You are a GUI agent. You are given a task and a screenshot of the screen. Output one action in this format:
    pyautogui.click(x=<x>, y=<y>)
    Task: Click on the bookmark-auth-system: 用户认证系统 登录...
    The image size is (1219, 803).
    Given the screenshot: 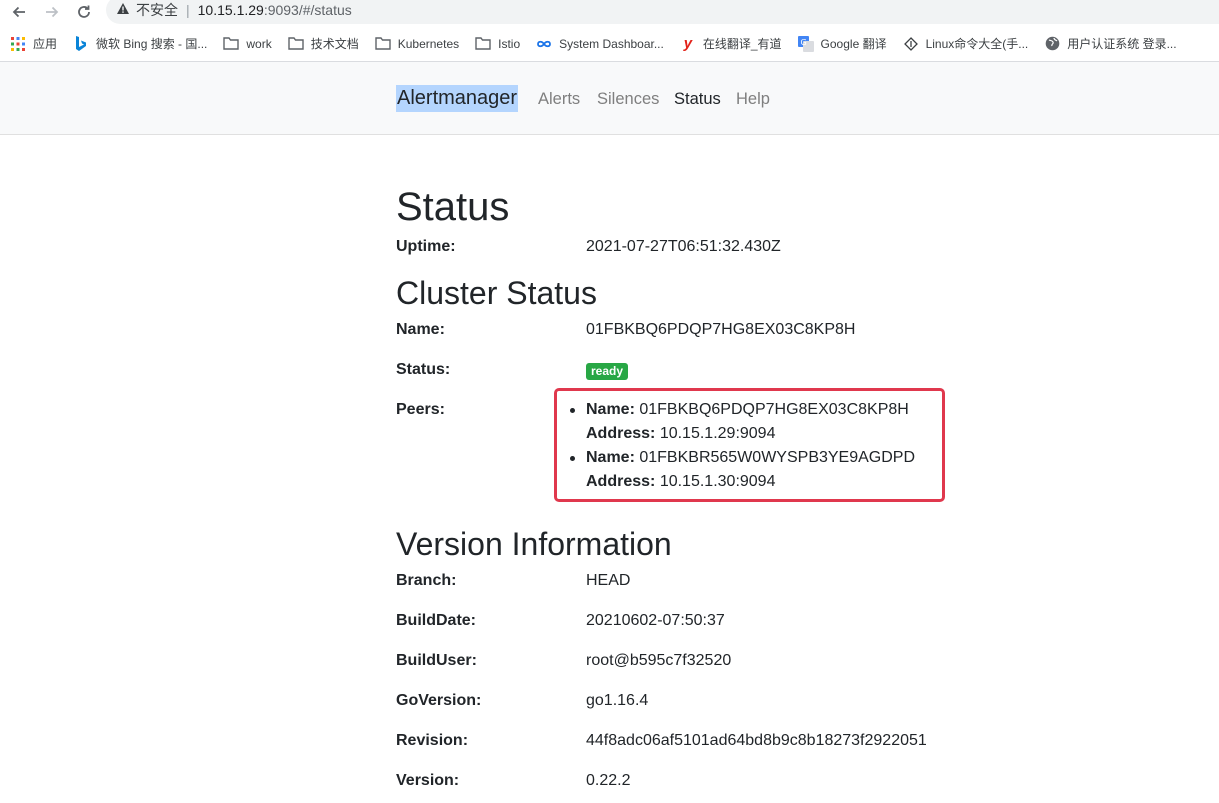 What is the action you would take?
    pyautogui.click(x=1110, y=43)
    